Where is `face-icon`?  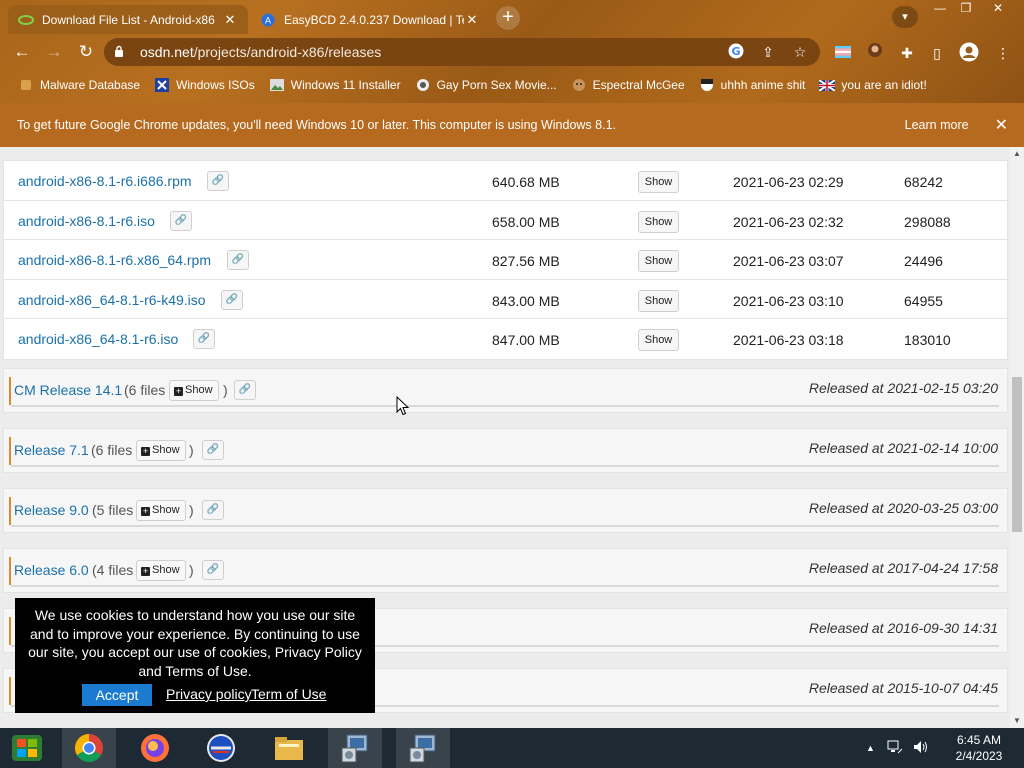 face-icon is located at coordinates (579, 85).